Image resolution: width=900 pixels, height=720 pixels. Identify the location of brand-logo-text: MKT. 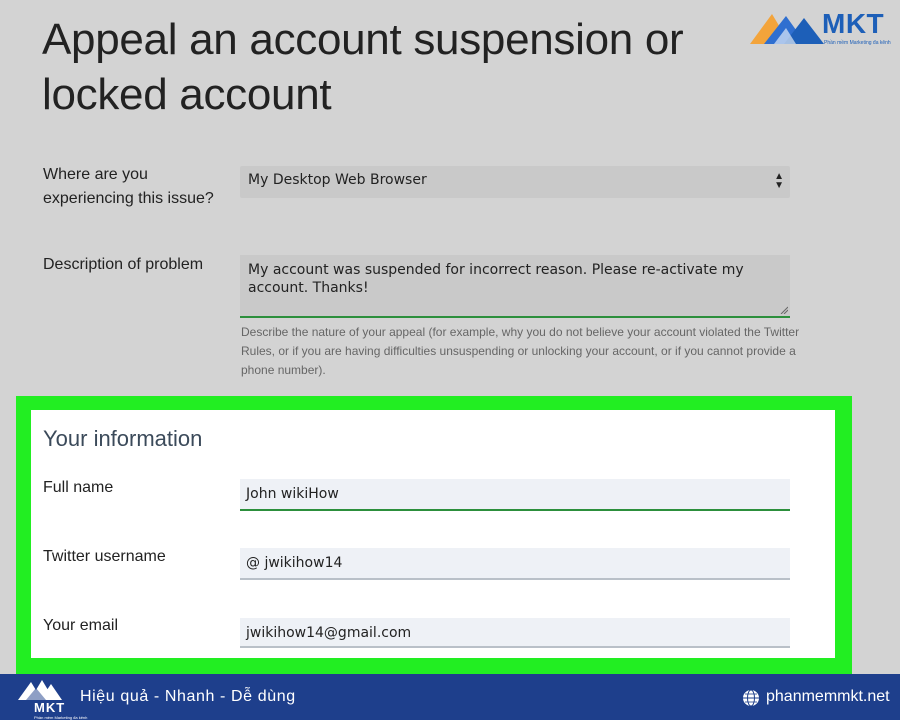
(853, 23).